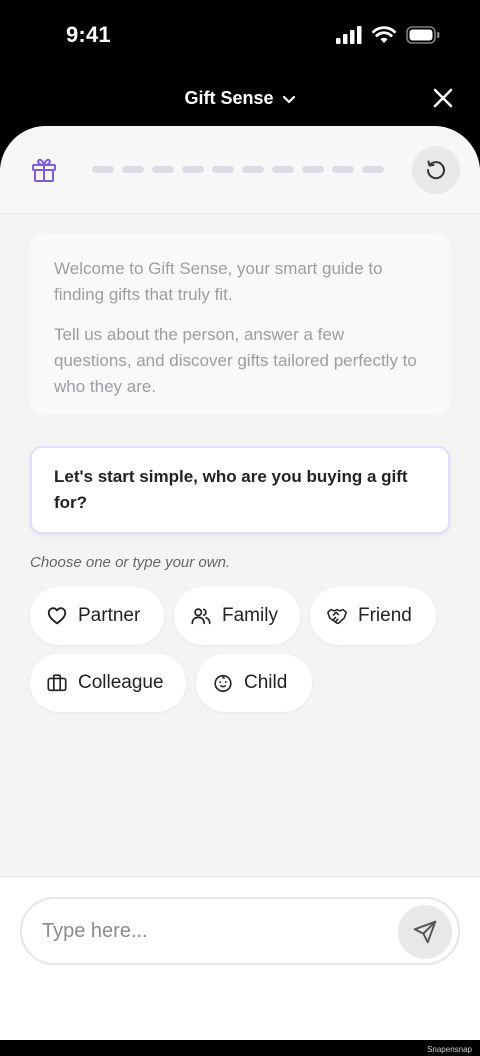  I want to click on restart-button, so click(436, 170).